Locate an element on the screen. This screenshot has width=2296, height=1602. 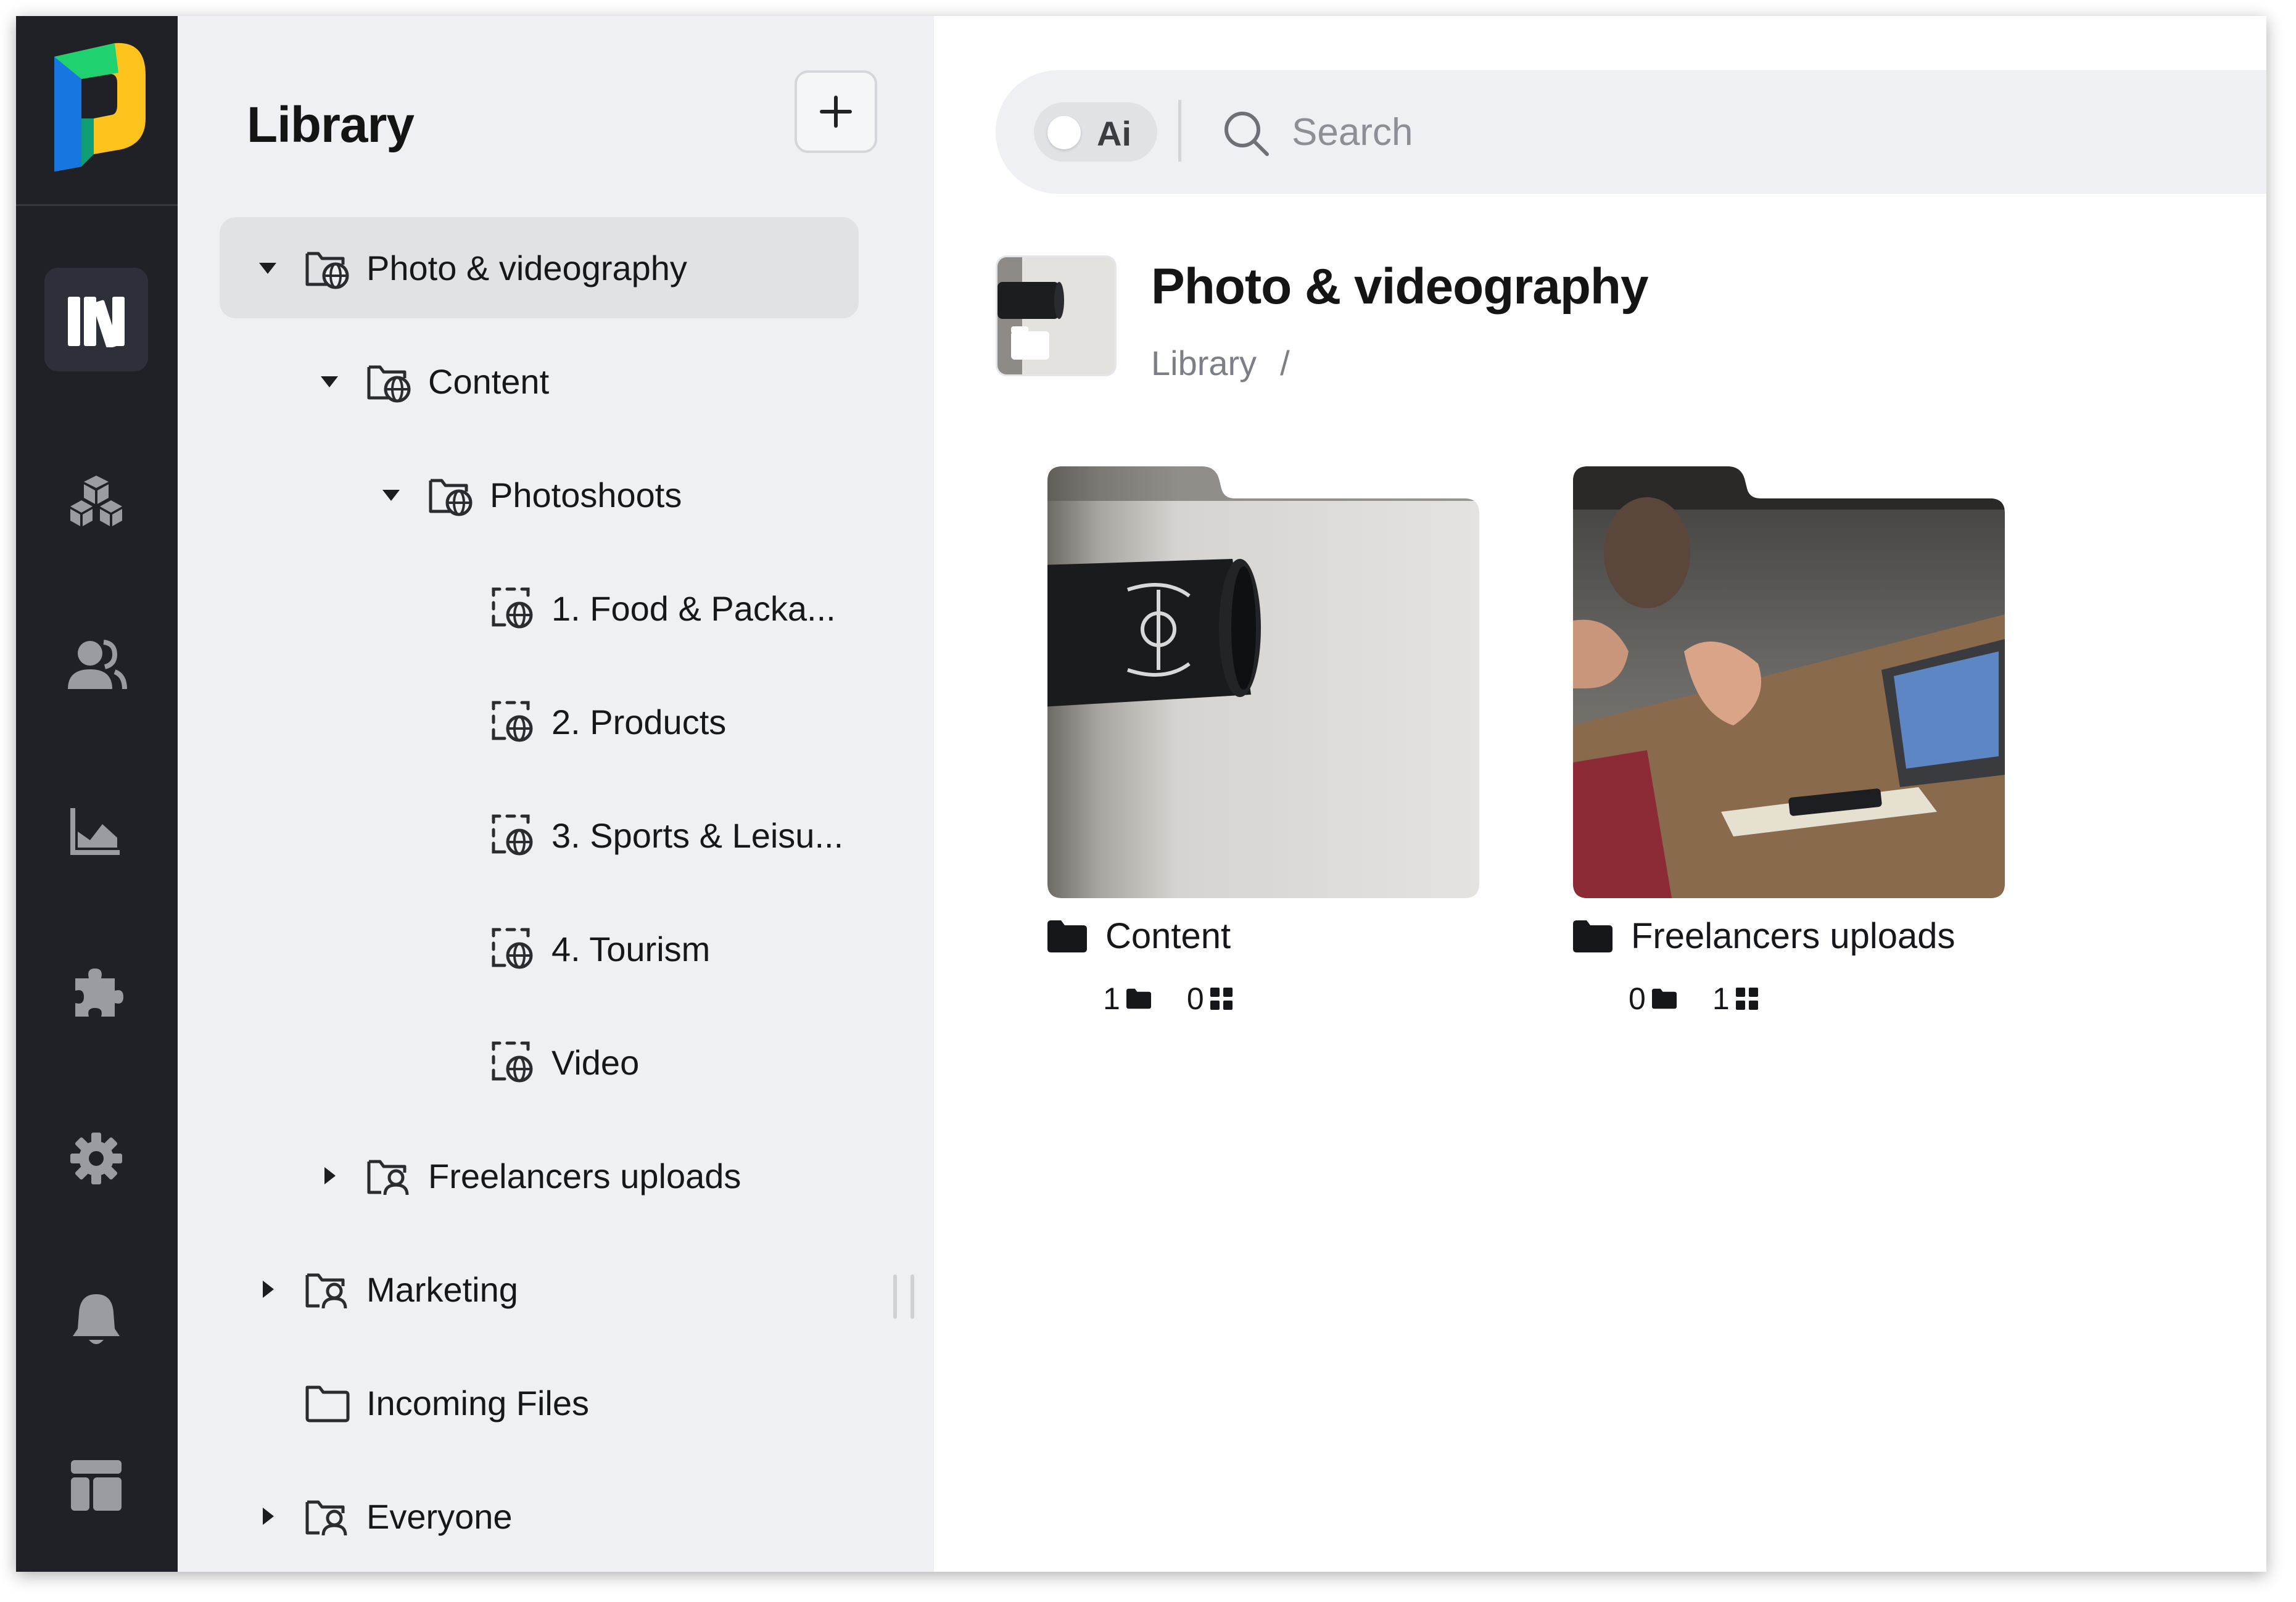
tree-item-incoming-files: Incoming Files is located at coordinates (539, 1402).